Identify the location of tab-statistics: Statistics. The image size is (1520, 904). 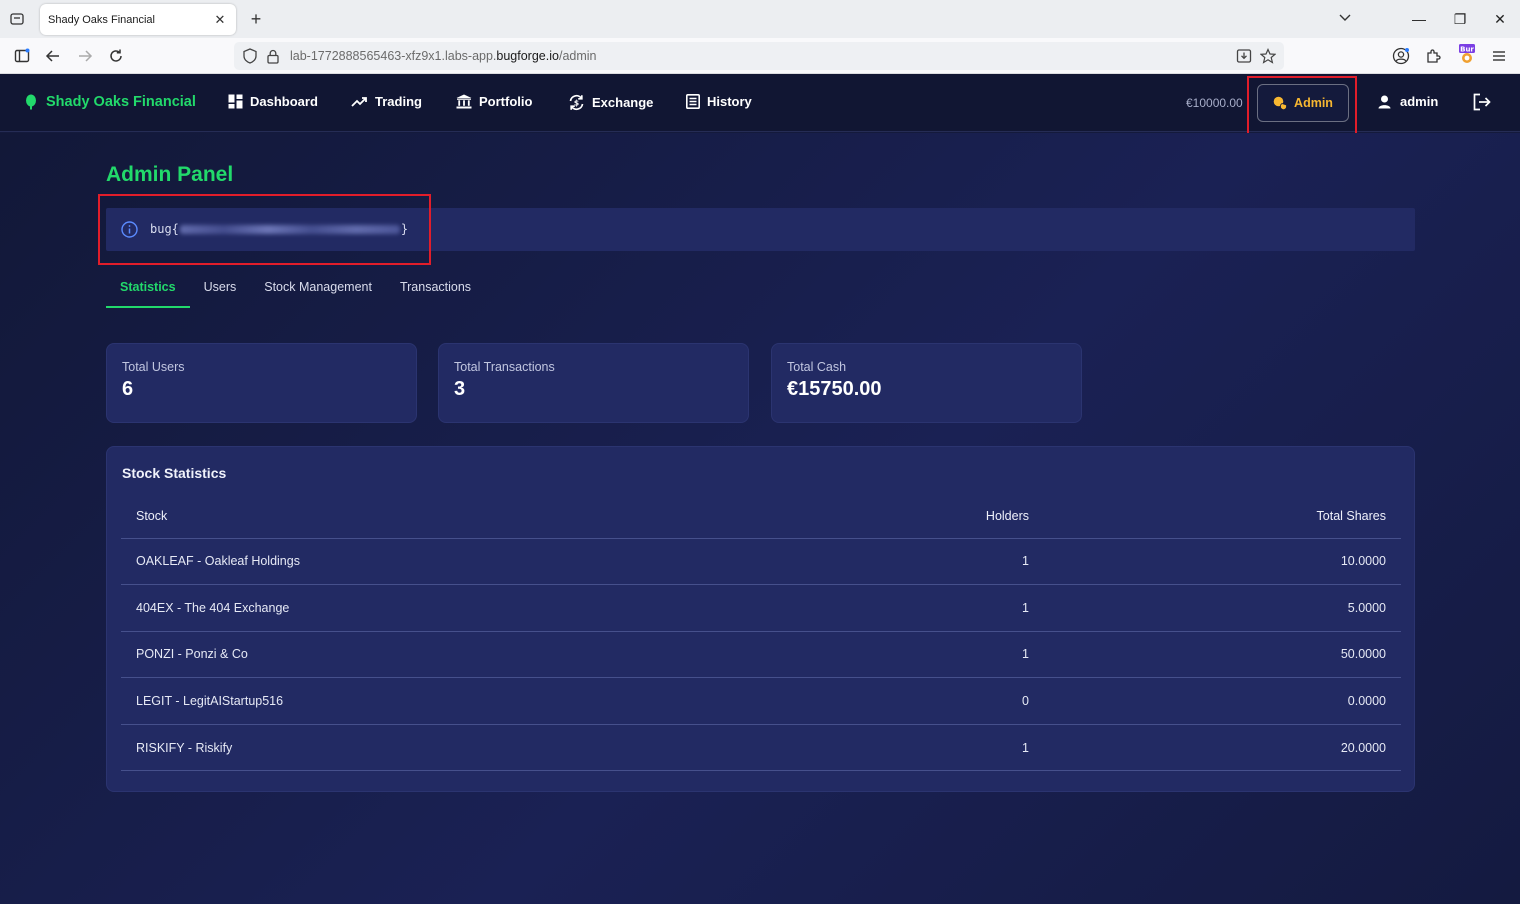
(148, 293).